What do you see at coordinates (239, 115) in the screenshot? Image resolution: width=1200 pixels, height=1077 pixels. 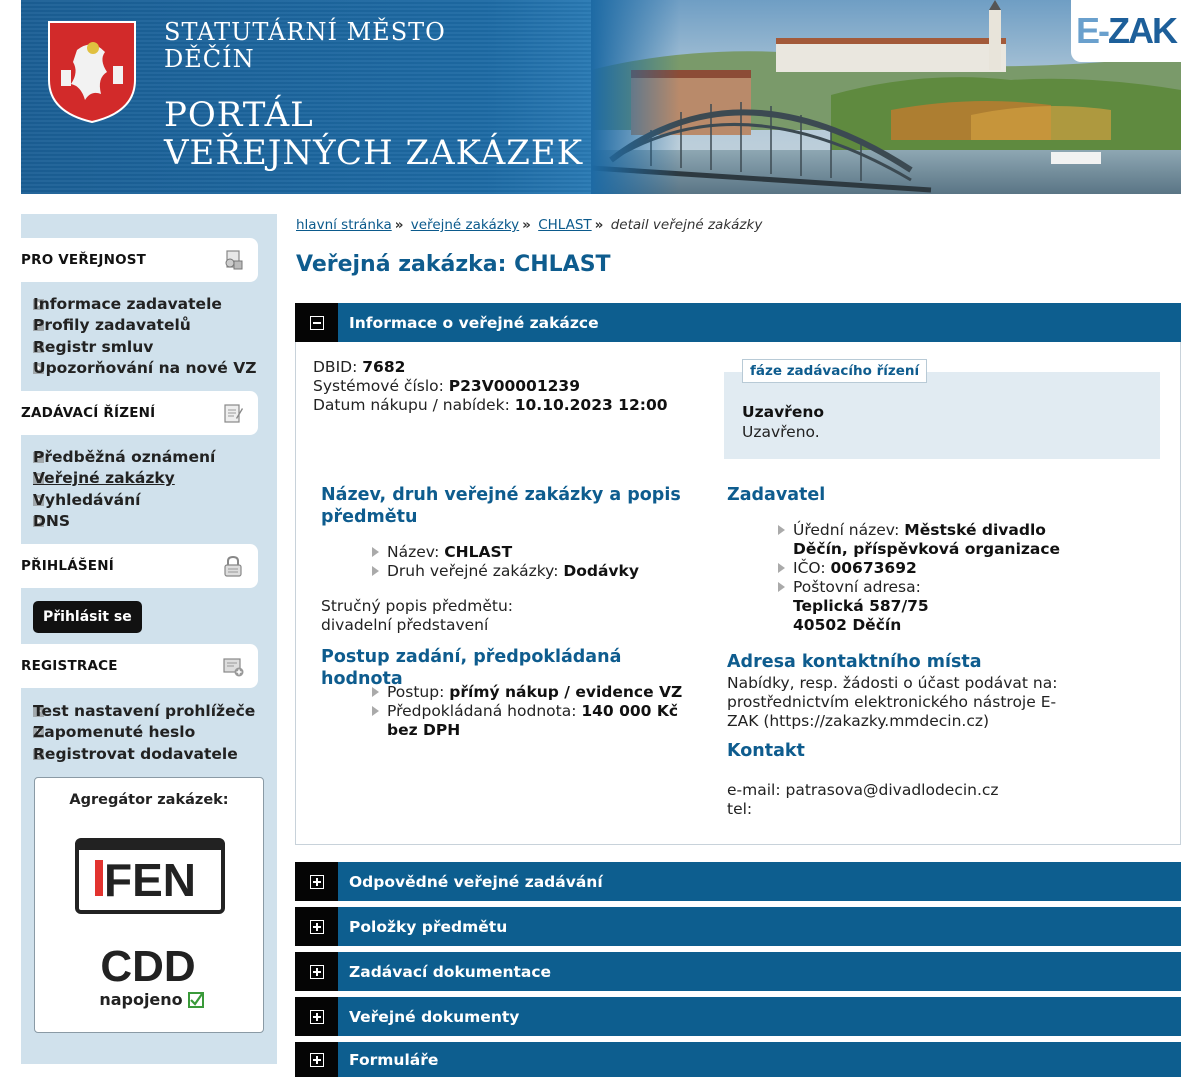 I see `portal-title-line1: PORTÁL` at bounding box center [239, 115].